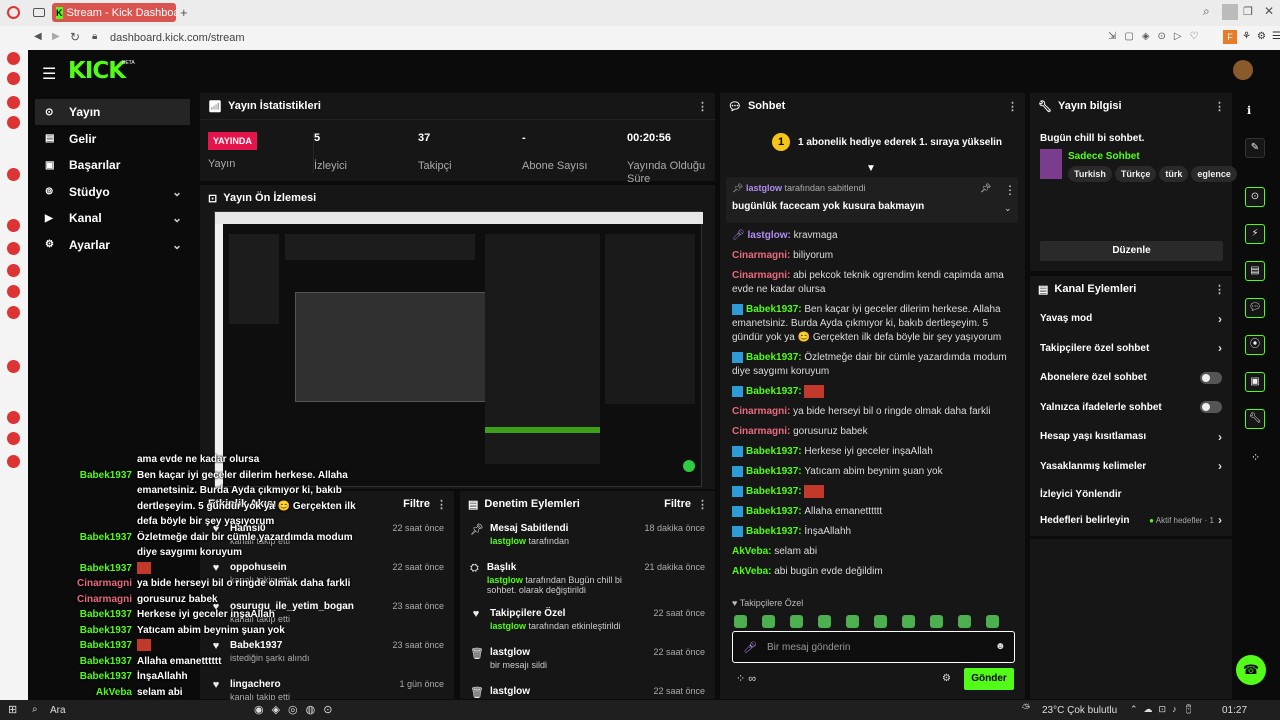 This screenshot has height=720, width=1280. What do you see at coordinates (1249, 110) in the screenshot?
I see `info-icon: ℹ` at bounding box center [1249, 110].